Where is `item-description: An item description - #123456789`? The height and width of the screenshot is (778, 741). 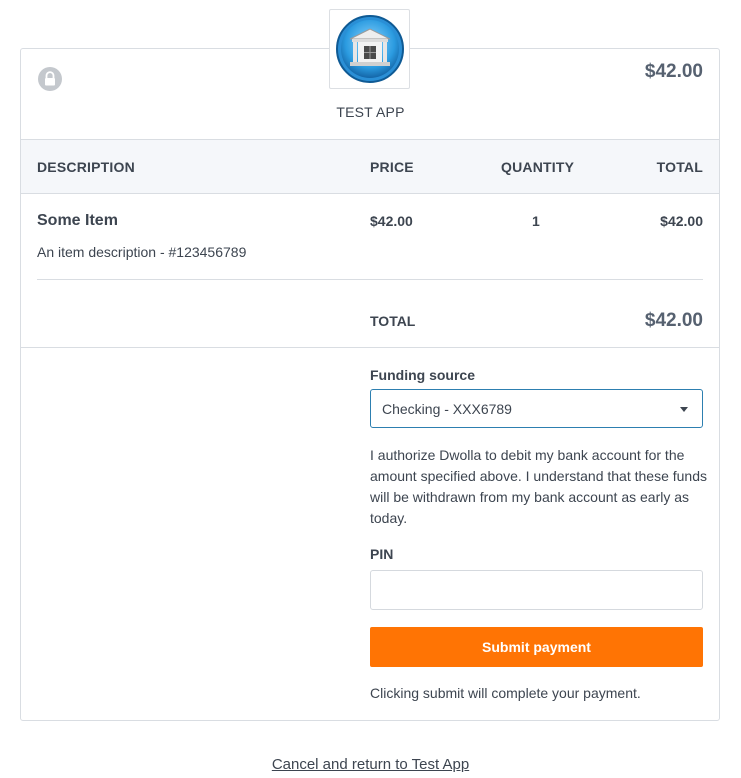
item-description: An item description - #123456789 is located at coordinates (142, 252).